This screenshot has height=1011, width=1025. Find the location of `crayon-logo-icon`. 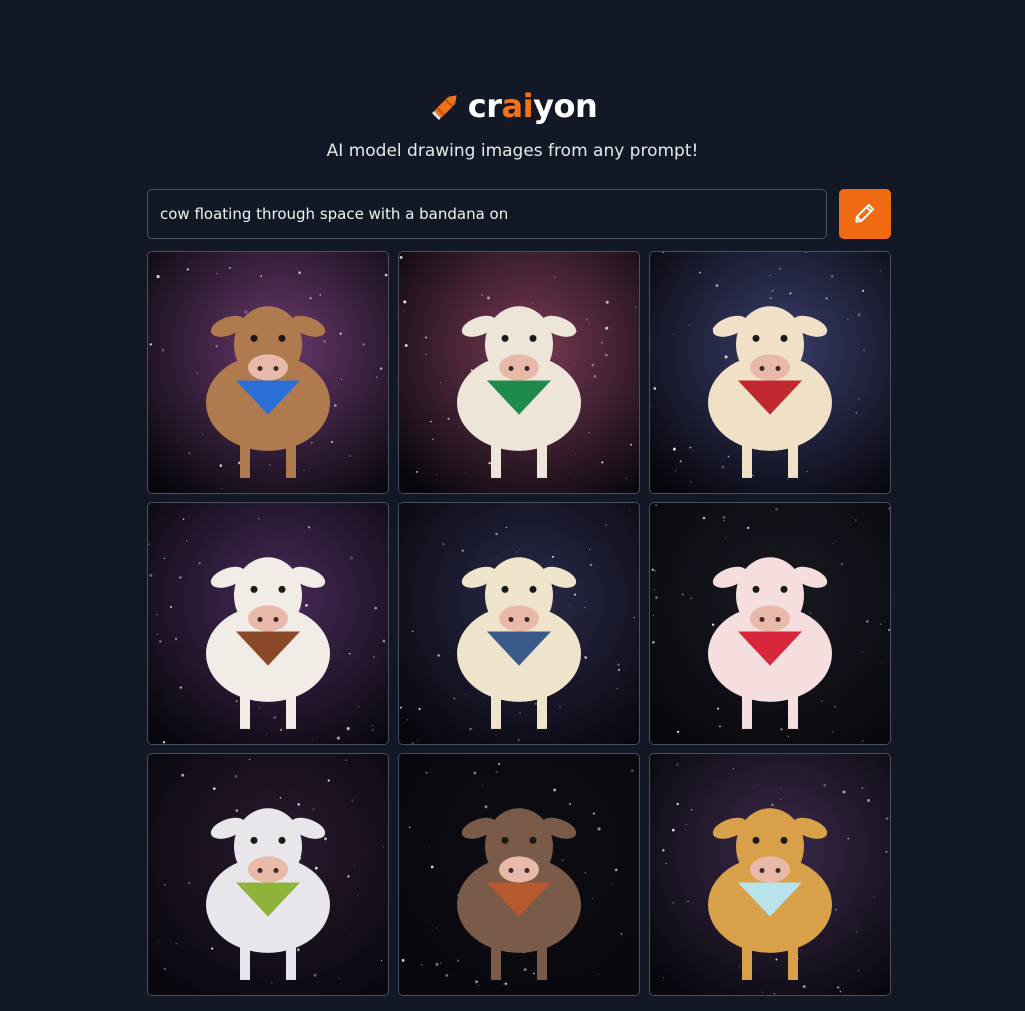

crayon-logo-icon is located at coordinates (446, 106).